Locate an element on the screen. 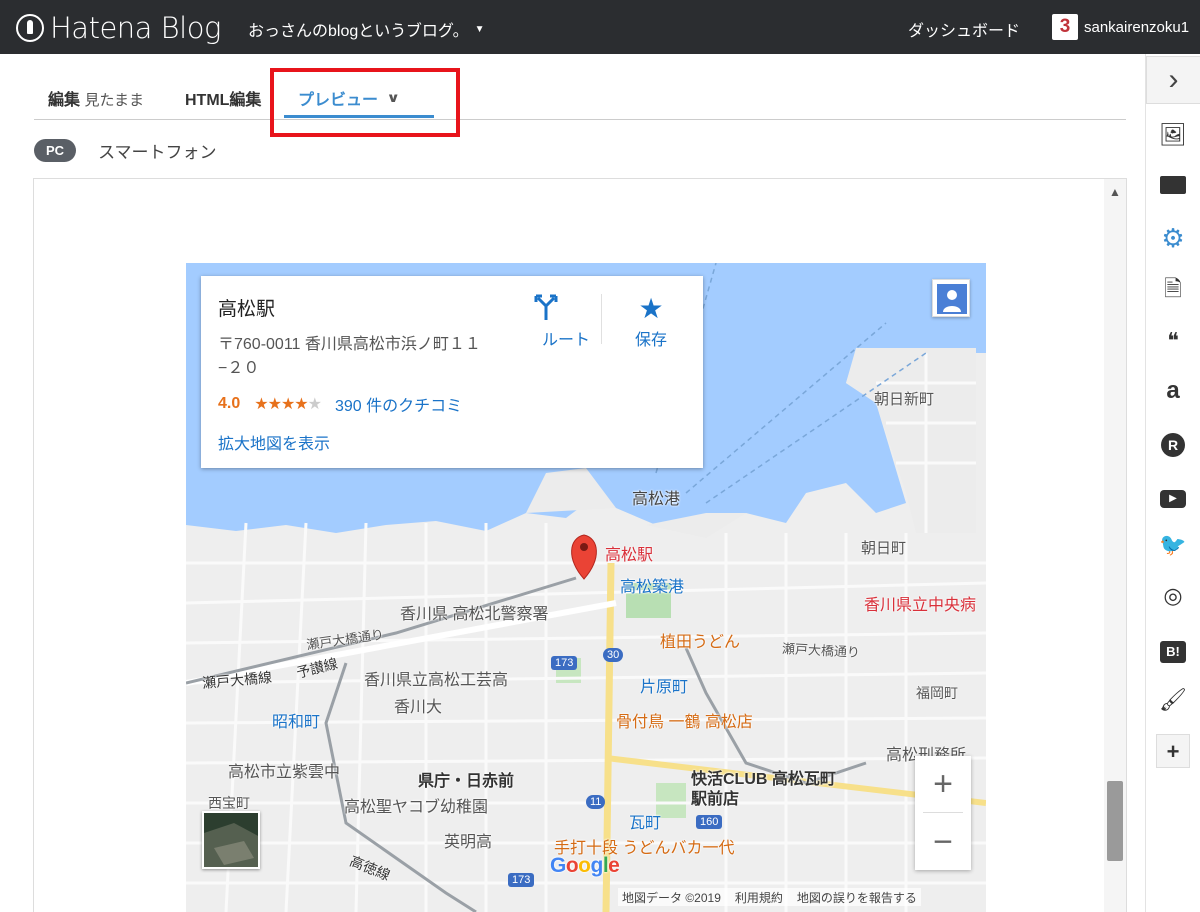 The height and width of the screenshot is (912, 1200). label-central-hospital: 香川県立中央病 is located at coordinates (920, 603).